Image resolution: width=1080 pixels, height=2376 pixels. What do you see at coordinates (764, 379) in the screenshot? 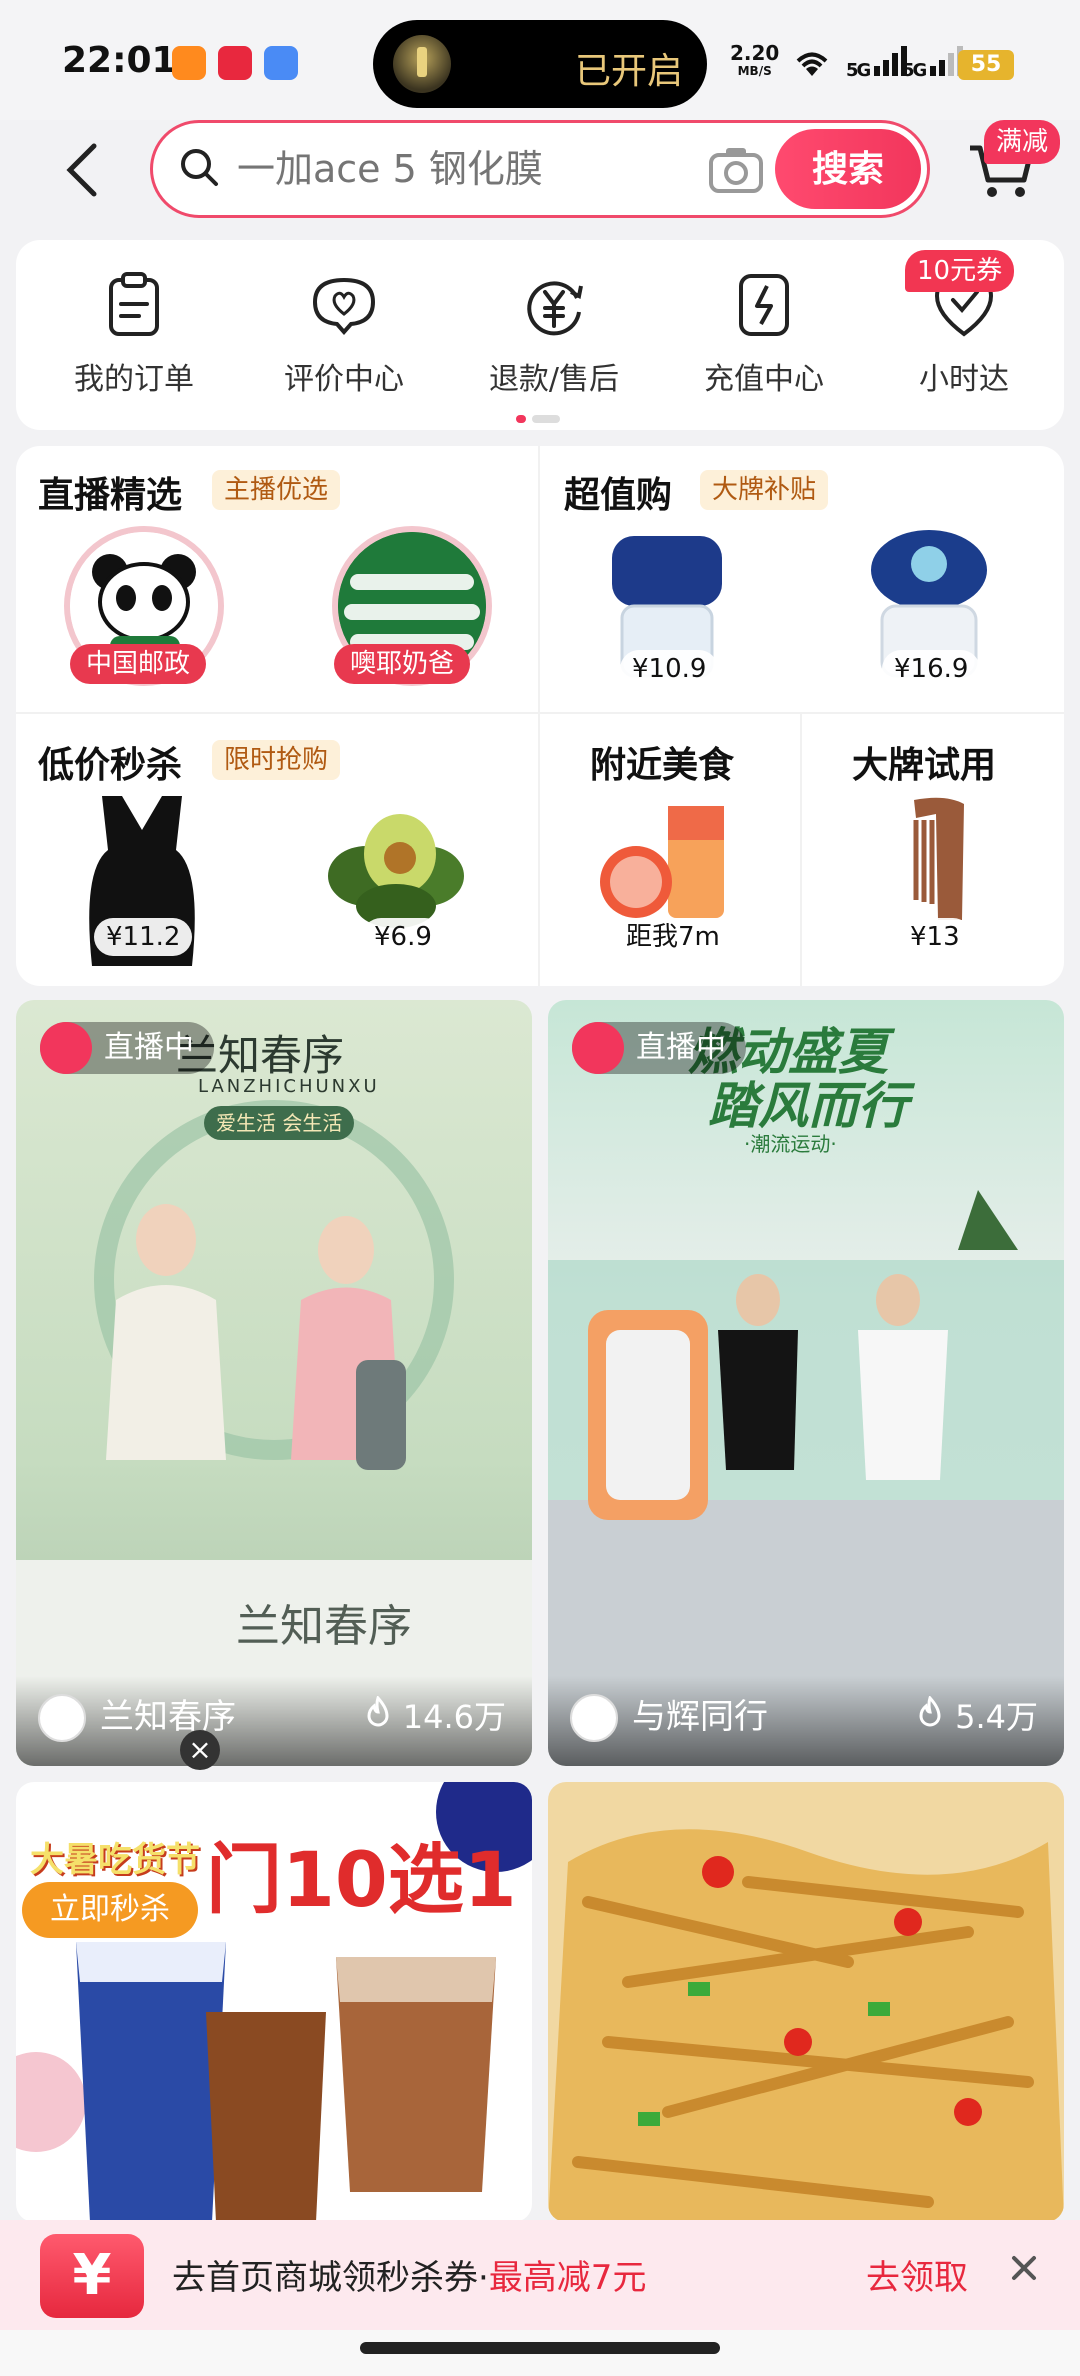
I see `quick-item-label: 充值中心` at bounding box center [764, 379].